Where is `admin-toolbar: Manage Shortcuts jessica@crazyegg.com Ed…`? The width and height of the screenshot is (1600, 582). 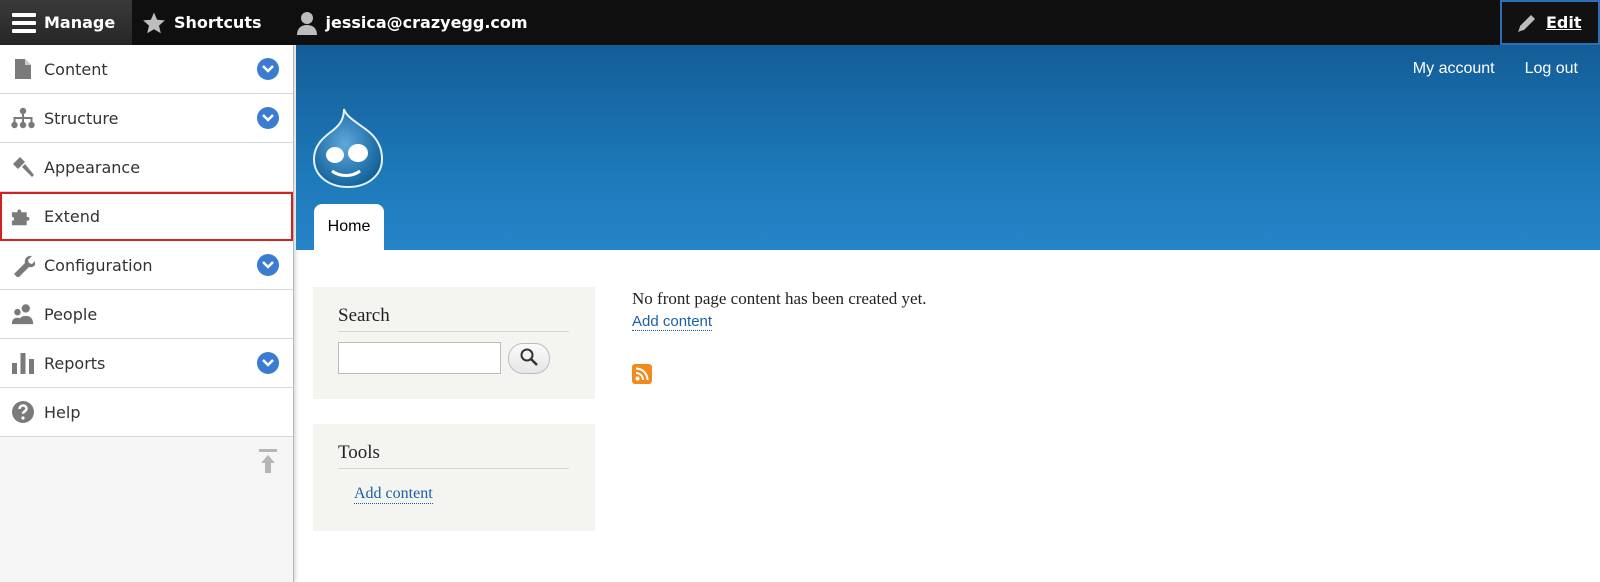 admin-toolbar: Manage Shortcuts jessica@crazyegg.com Ed… is located at coordinates (800, 22).